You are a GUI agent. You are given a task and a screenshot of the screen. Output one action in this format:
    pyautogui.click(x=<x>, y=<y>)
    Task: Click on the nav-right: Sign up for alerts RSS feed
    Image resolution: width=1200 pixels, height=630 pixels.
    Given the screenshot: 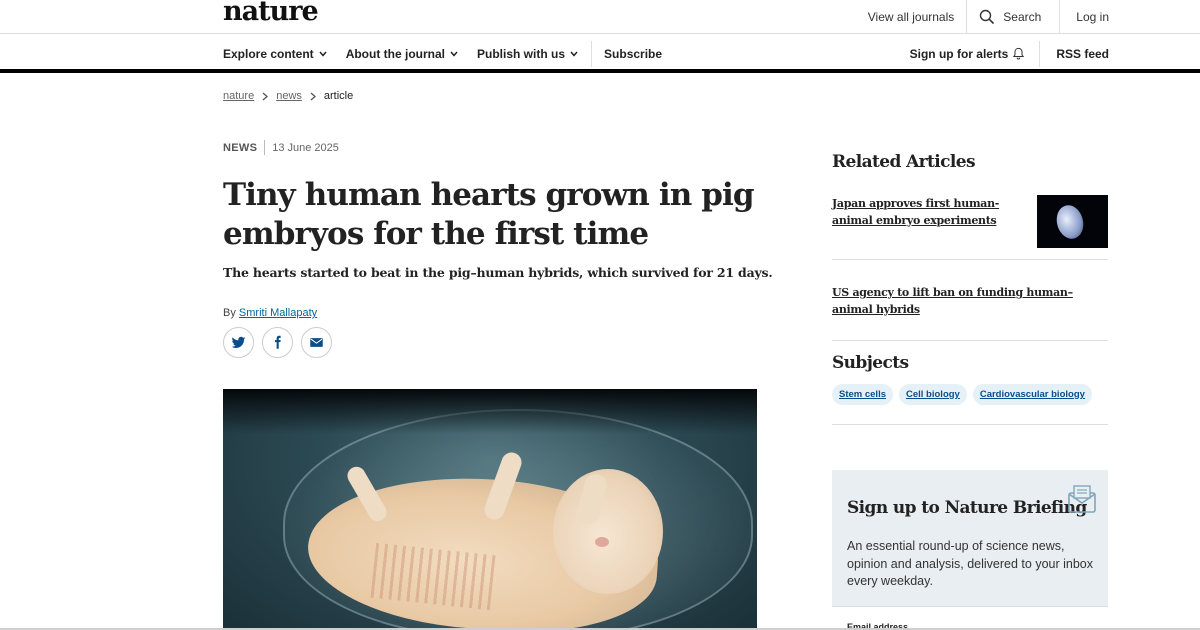 What is the action you would take?
    pyautogui.click(x=1009, y=53)
    